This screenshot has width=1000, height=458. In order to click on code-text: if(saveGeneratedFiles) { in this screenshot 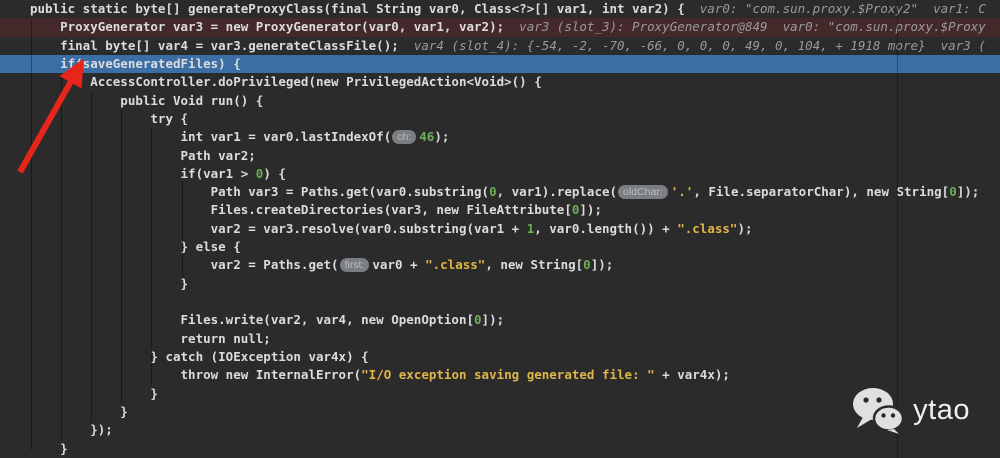, I will do `click(135, 63)`.